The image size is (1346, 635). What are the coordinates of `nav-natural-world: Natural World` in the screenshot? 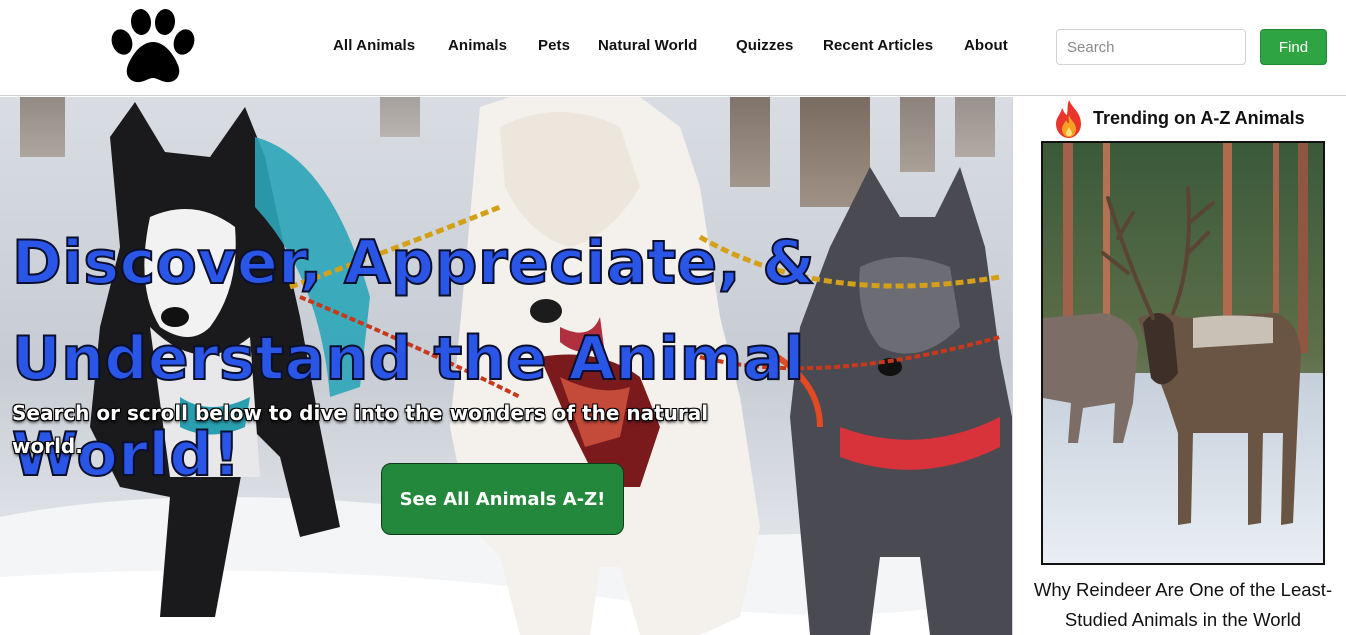 It's located at (647, 45).